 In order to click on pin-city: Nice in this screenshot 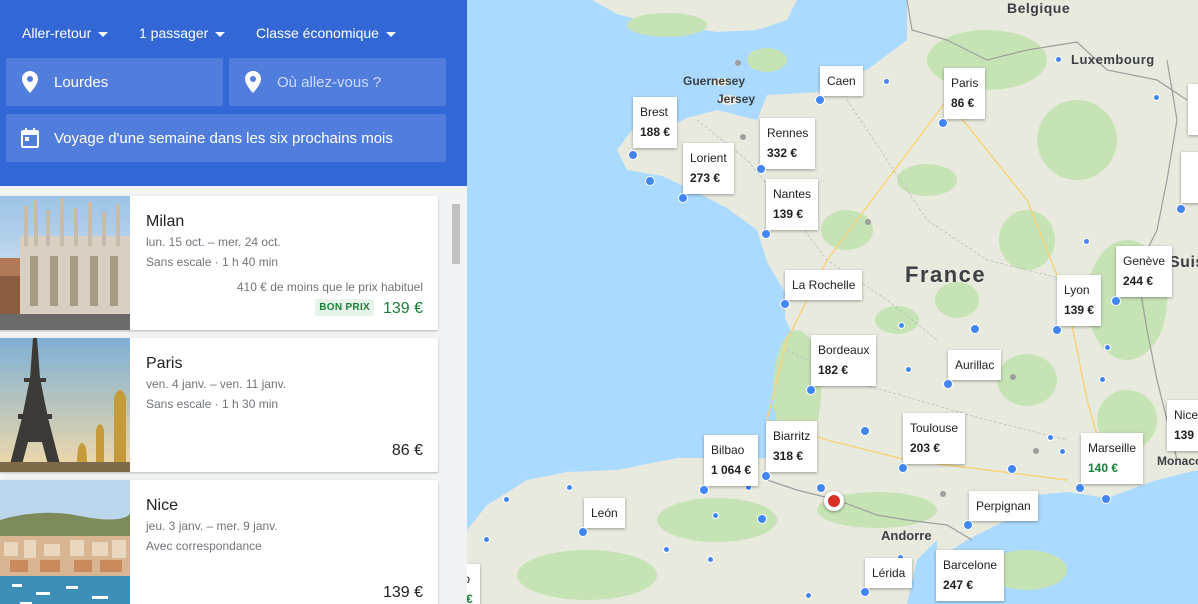, I will do `click(1186, 415)`.